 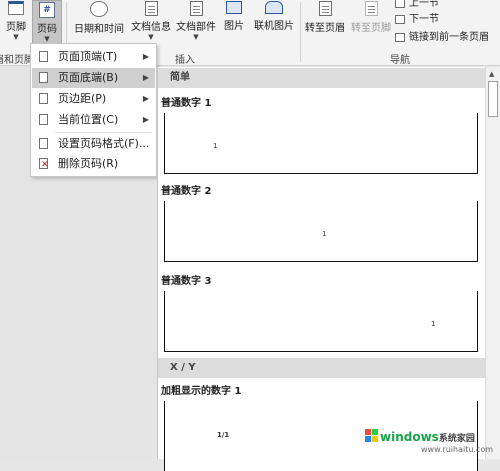 What do you see at coordinates (409, 437) in the screenshot?
I see `watermark-brand-text: windows` at bounding box center [409, 437].